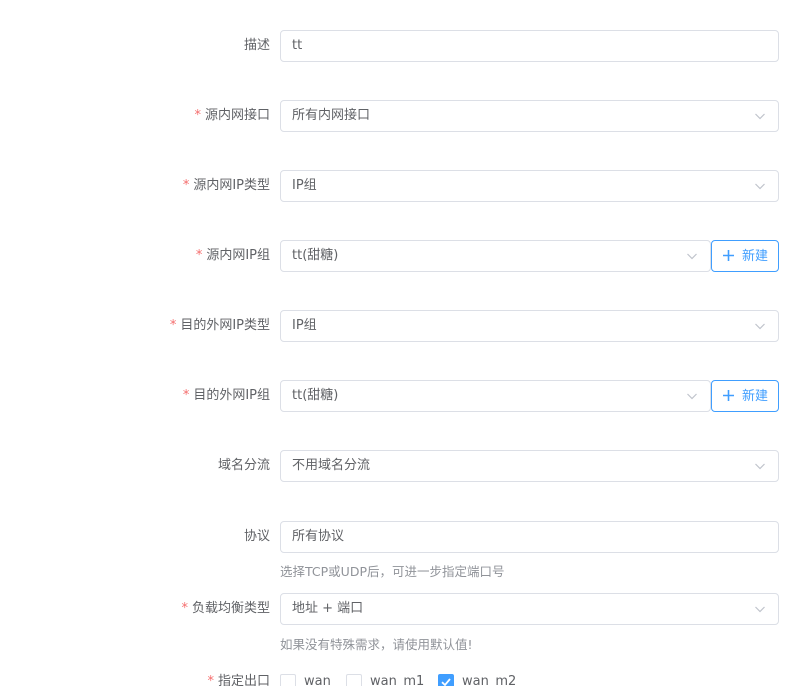 This screenshot has height=686, width=789. What do you see at coordinates (256, 45) in the screenshot?
I see `description-label: 描述` at bounding box center [256, 45].